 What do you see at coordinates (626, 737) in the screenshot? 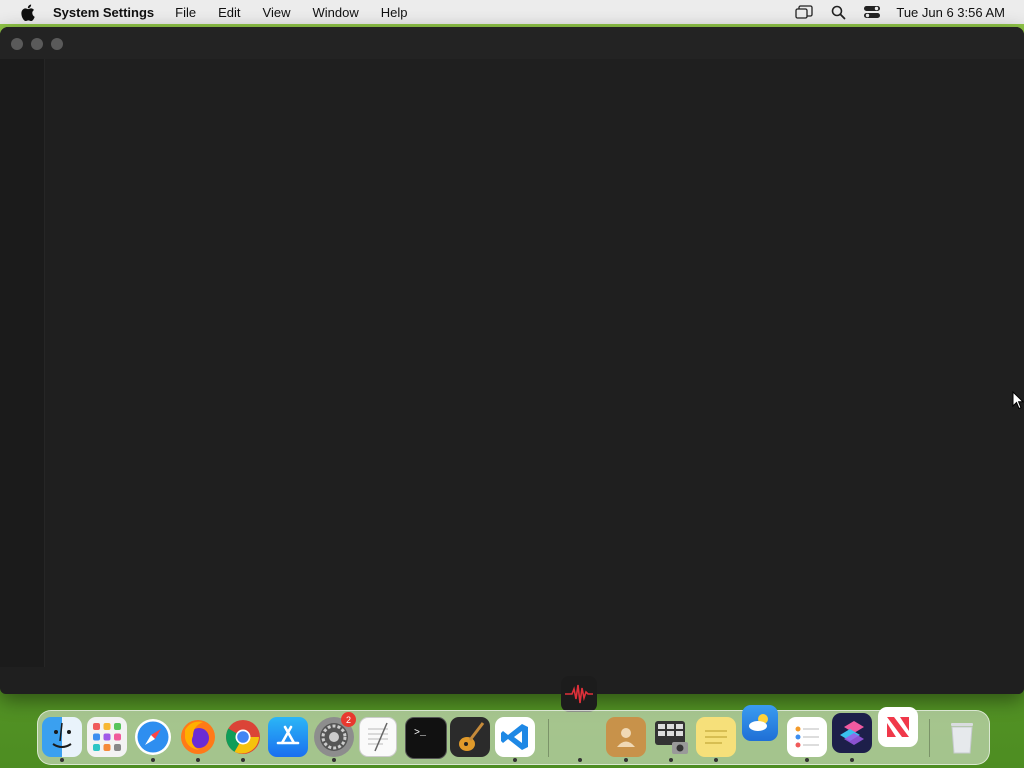
I see `contacts-icon` at bounding box center [626, 737].